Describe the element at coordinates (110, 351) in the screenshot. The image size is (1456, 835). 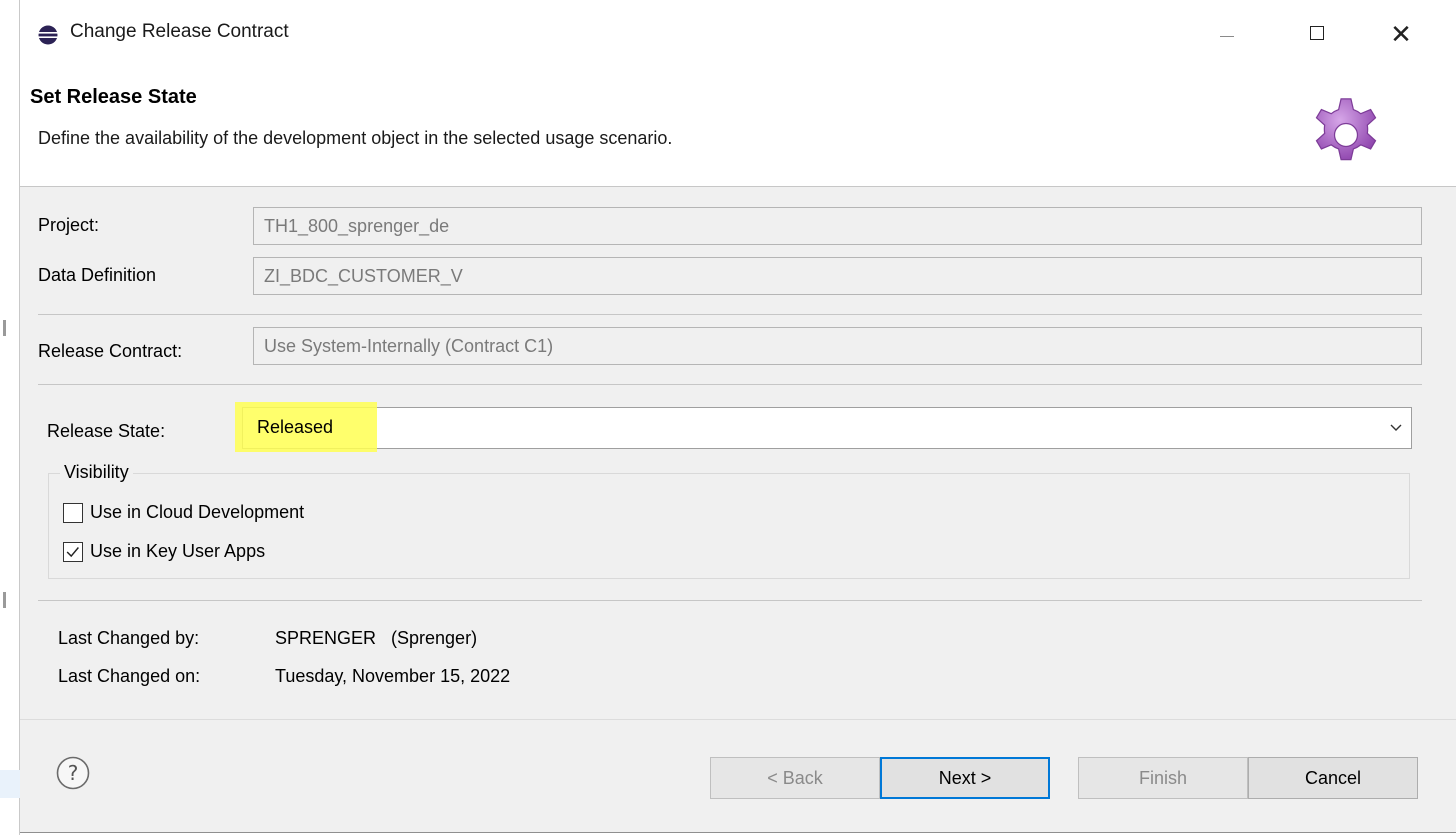
I see `release-contract-label: Release Contract:` at that location.